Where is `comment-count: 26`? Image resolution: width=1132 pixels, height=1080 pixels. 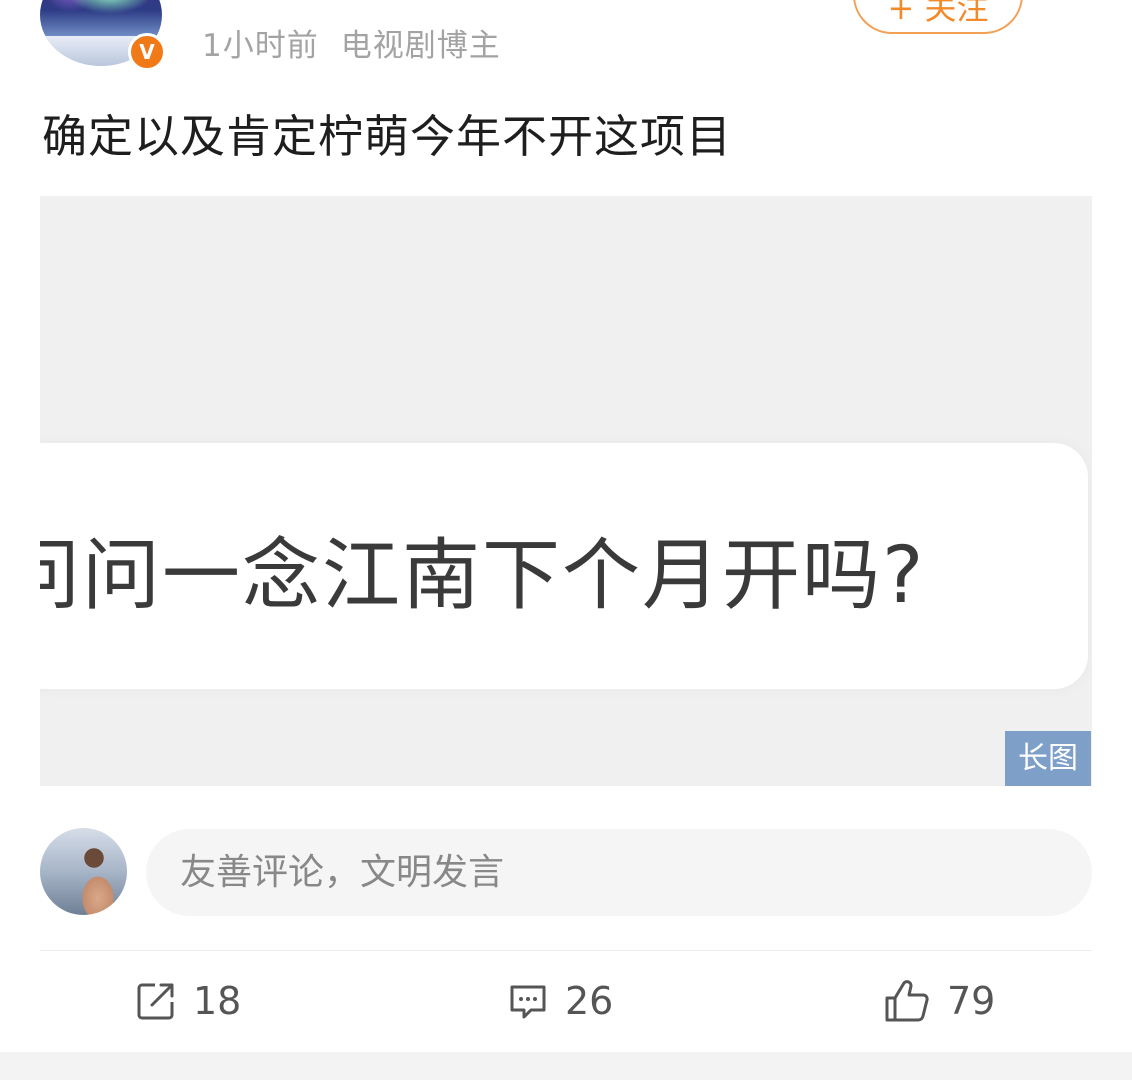
comment-count: 26 is located at coordinates (589, 1001).